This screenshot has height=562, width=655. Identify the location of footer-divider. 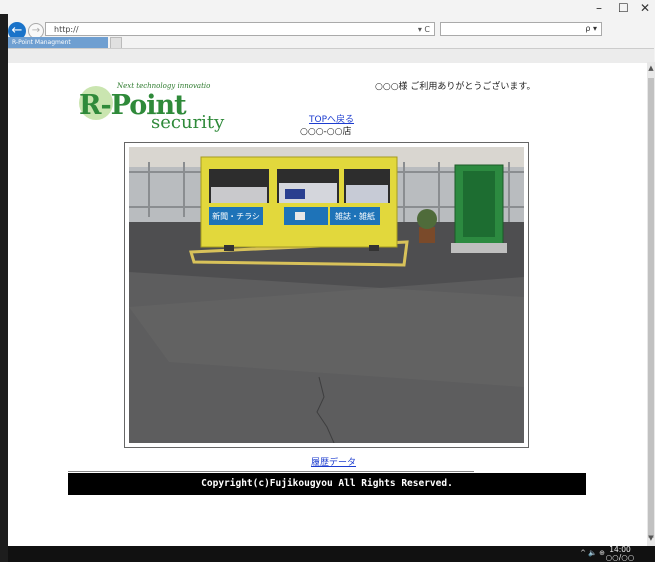
(271, 471).